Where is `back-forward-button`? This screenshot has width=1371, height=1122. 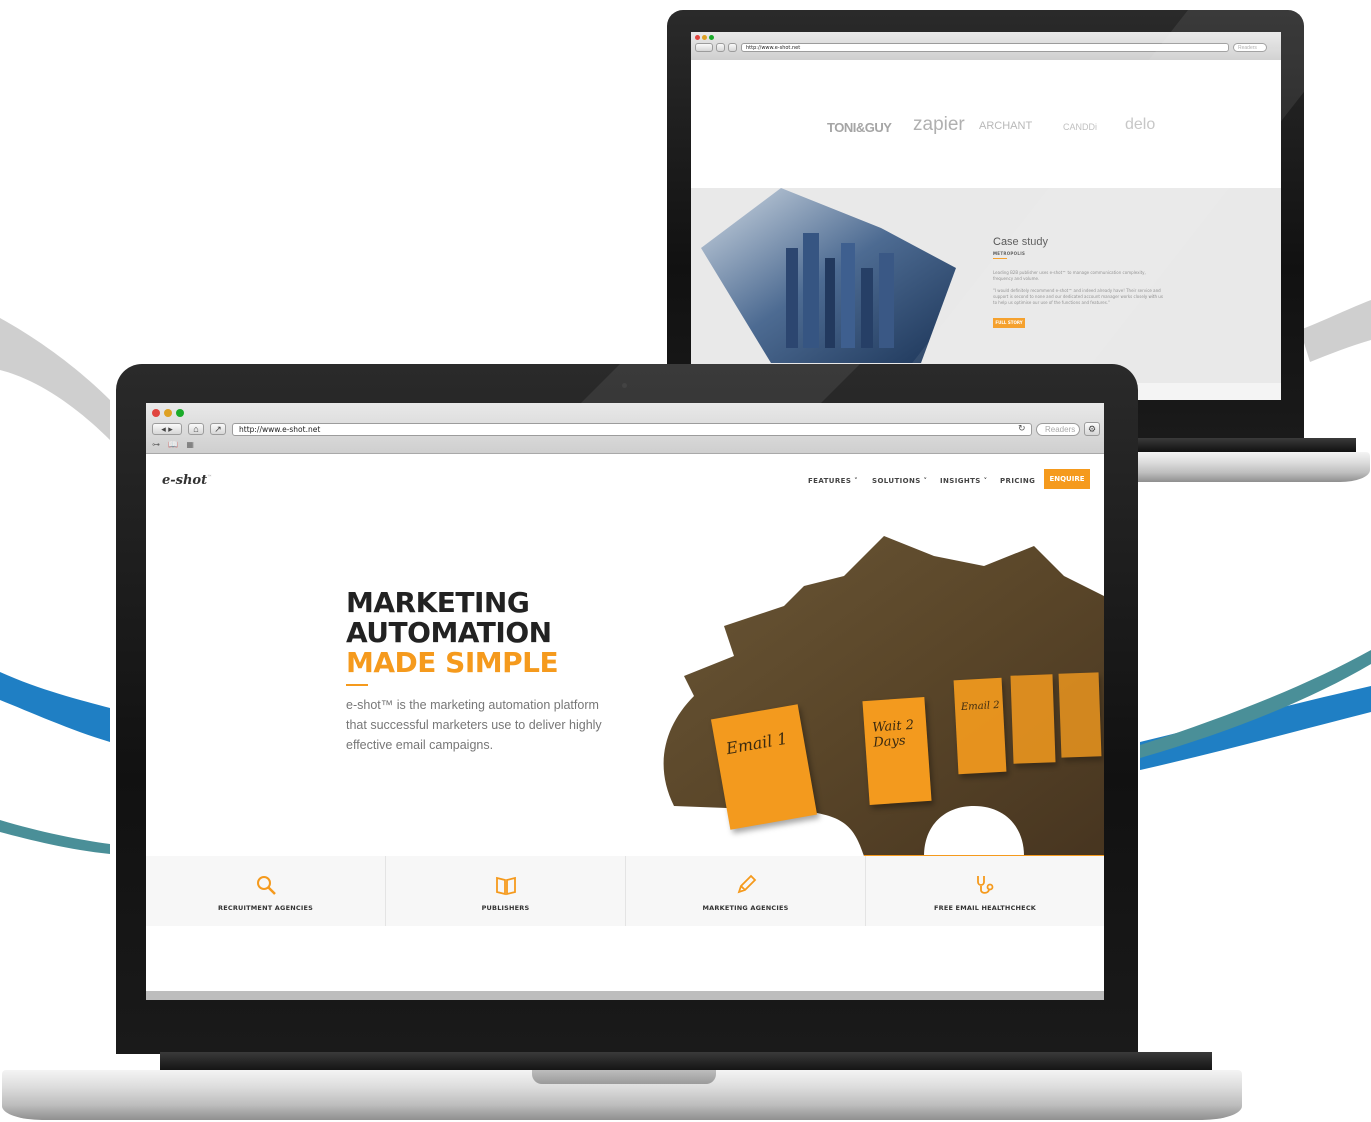 back-forward-button is located at coordinates (704, 47).